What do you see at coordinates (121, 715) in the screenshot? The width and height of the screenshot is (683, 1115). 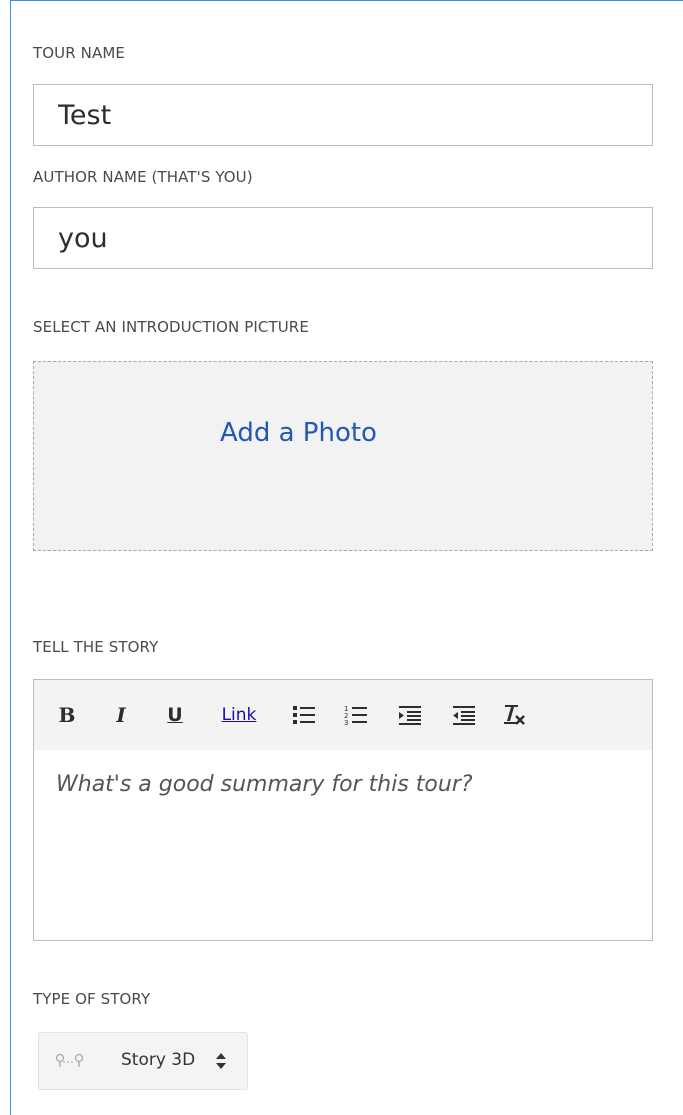 I see `italic-button: I` at bounding box center [121, 715].